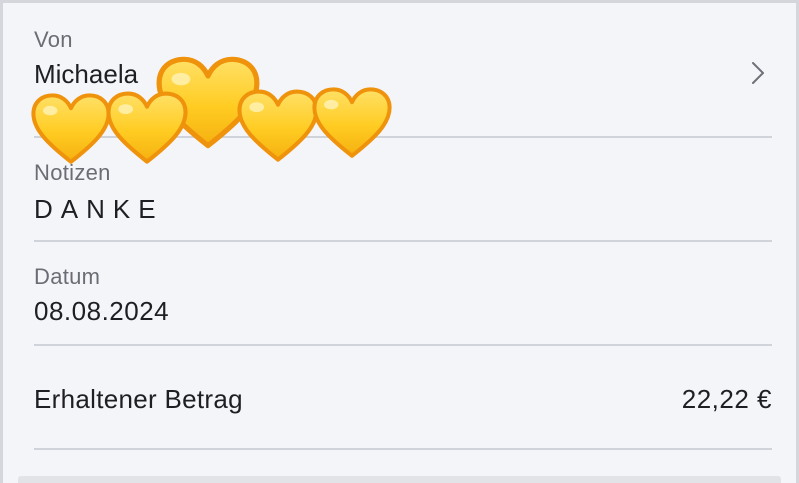  Describe the element at coordinates (399, 479) in the screenshot. I see `bottom-edge` at that location.